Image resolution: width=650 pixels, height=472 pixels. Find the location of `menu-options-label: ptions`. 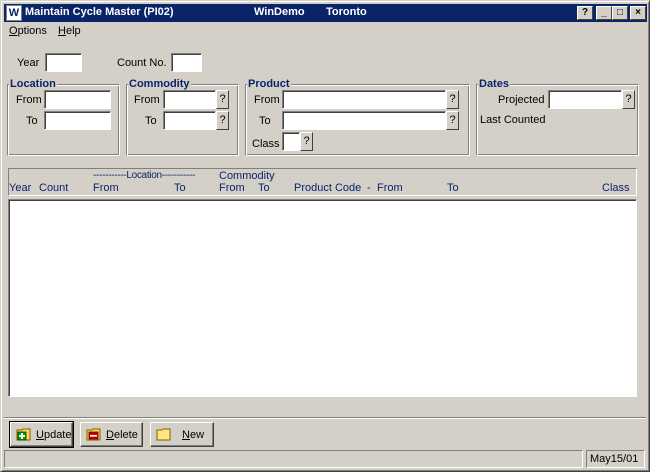

menu-options-label: ptions is located at coordinates (32, 31).